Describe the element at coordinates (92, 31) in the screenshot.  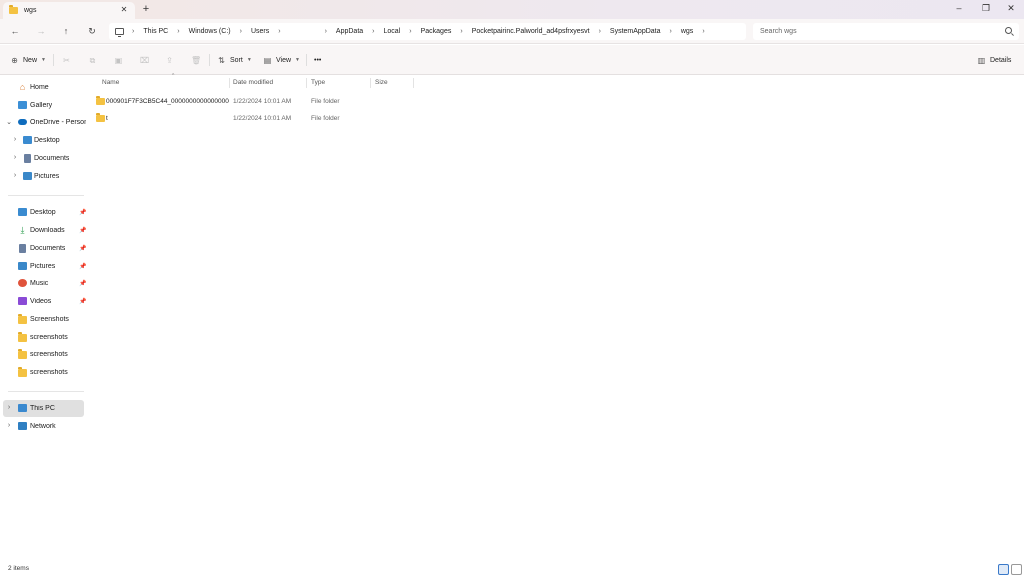
I see `refresh-button: ↻` at that location.